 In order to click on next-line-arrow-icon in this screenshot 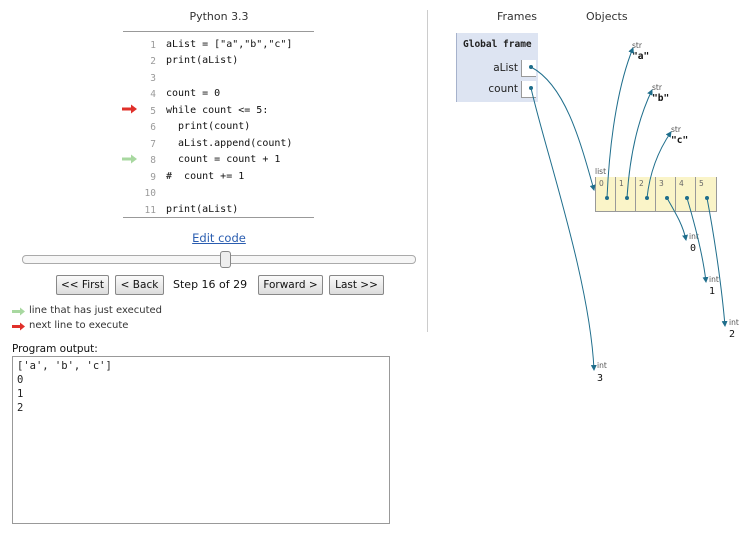, I will do `click(129, 109)`.